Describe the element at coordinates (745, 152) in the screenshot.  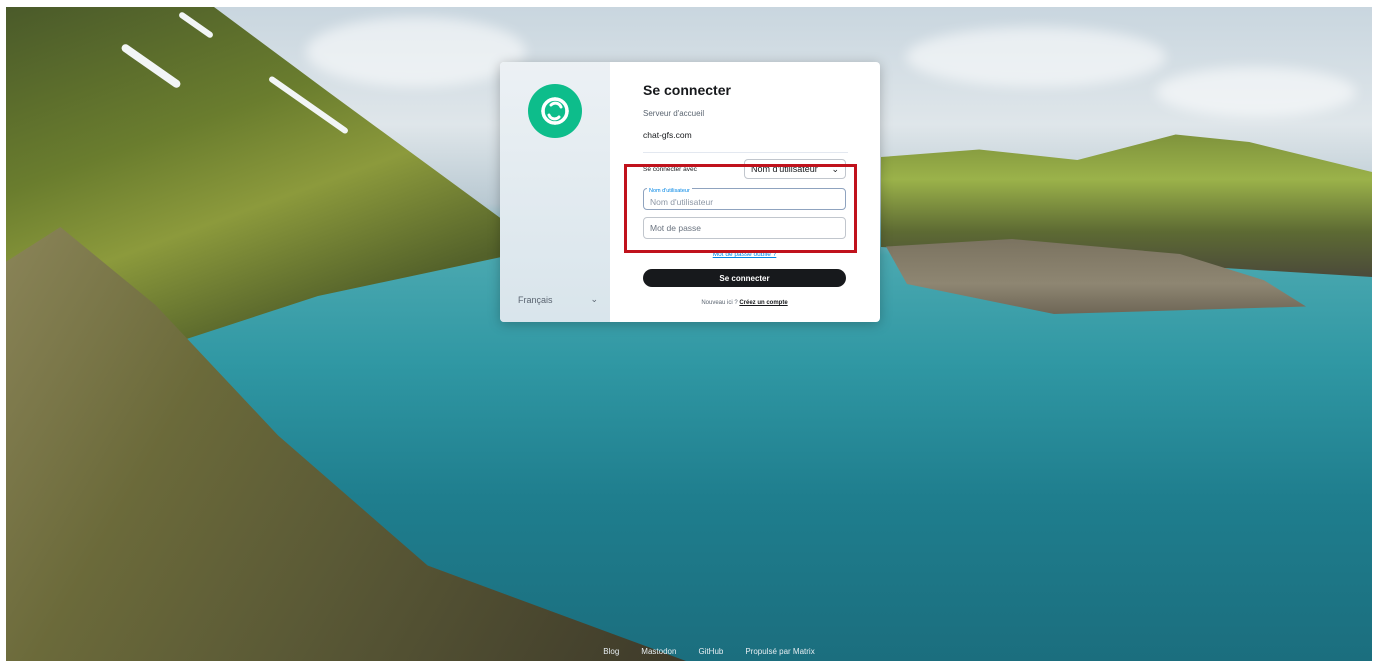
I see `divider` at that location.